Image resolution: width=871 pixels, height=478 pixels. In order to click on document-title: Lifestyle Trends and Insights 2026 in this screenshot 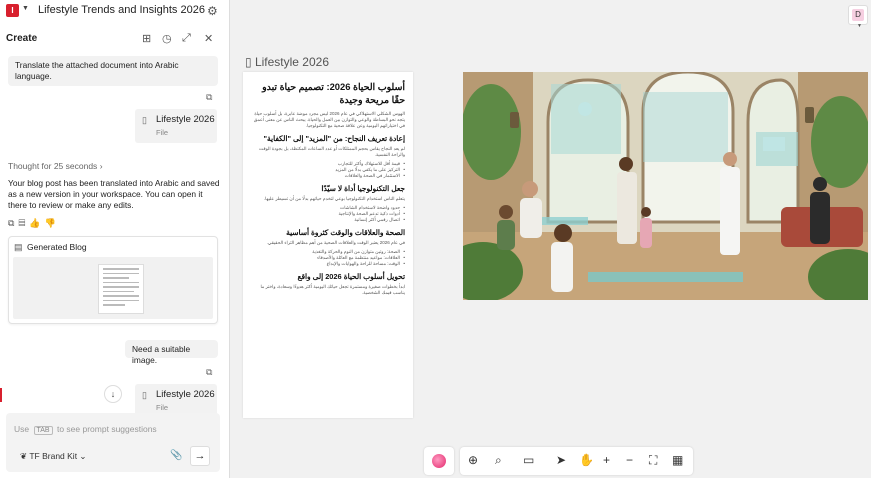, I will do `click(121, 10)`.